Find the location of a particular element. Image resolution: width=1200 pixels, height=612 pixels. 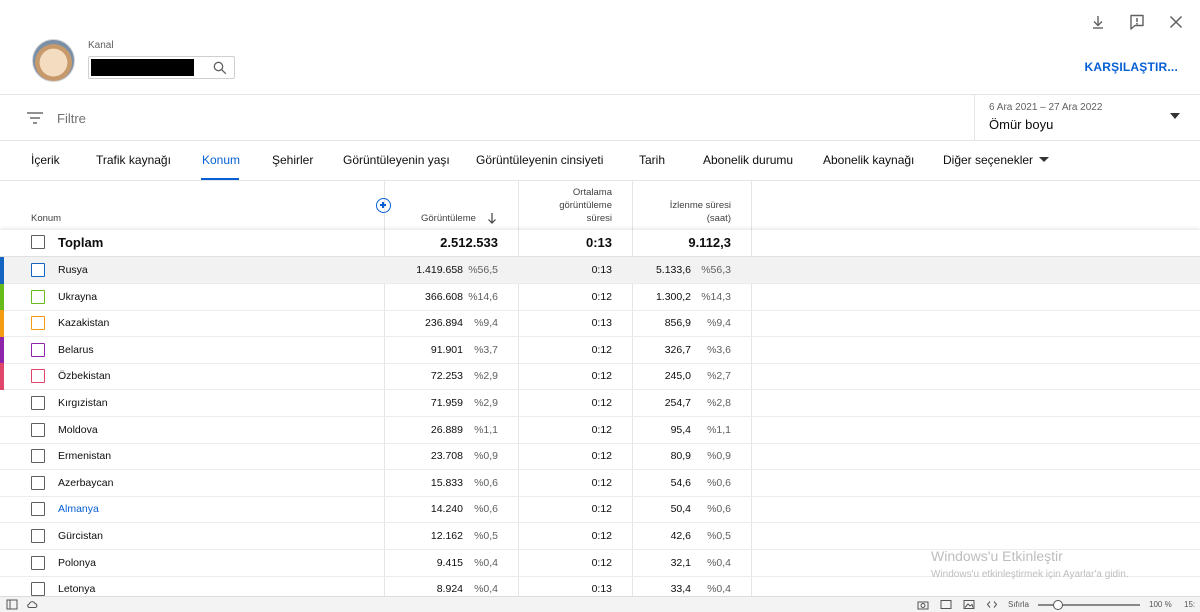

table-row: Özbekistan 72.253 %2,9 0:12 245,0 %2,7 is located at coordinates (600, 377).